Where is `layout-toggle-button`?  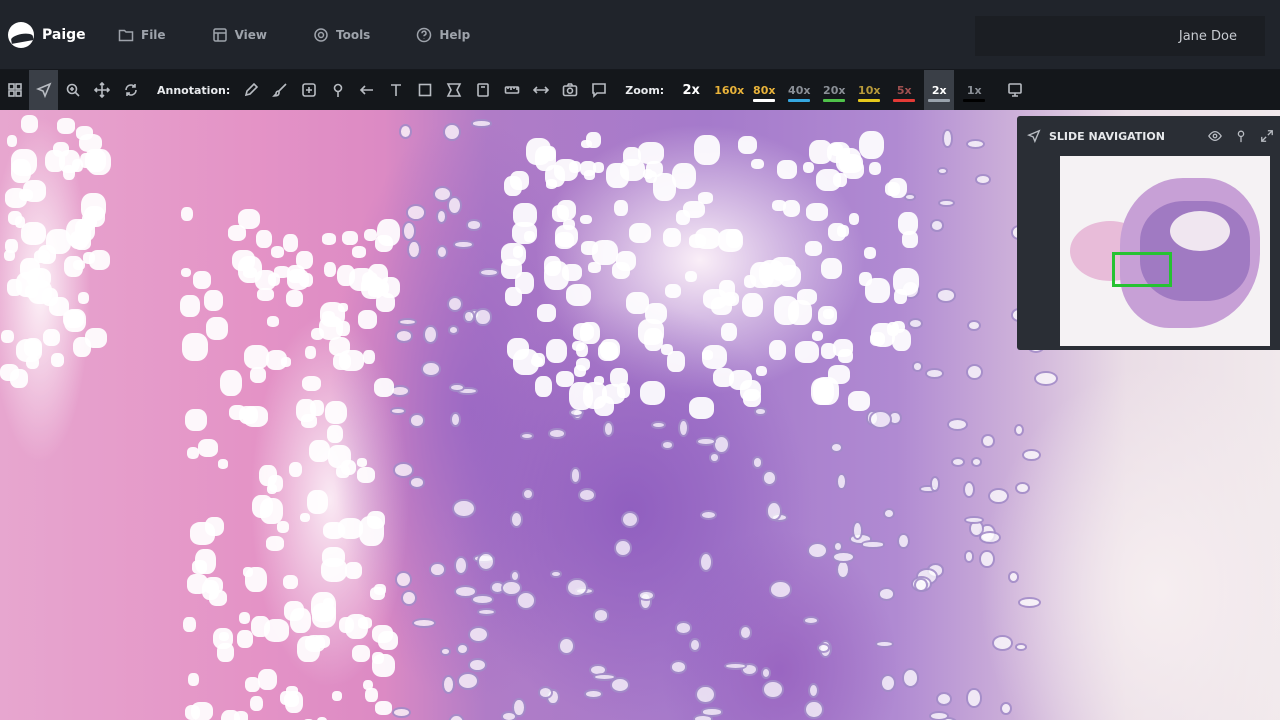 layout-toggle-button is located at coordinates (14, 90).